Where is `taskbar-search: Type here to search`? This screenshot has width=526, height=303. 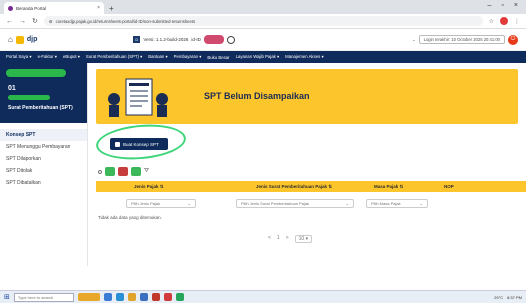
taskbar-search: Type here to search is located at coordinates (43, 297).